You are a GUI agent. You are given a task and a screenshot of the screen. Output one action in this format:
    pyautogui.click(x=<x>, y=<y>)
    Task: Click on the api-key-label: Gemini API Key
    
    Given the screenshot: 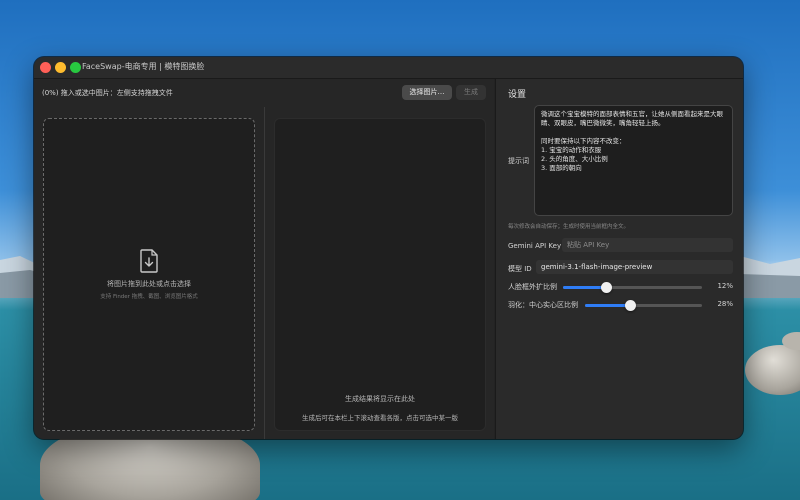 What is the action you would take?
    pyautogui.click(x=535, y=246)
    